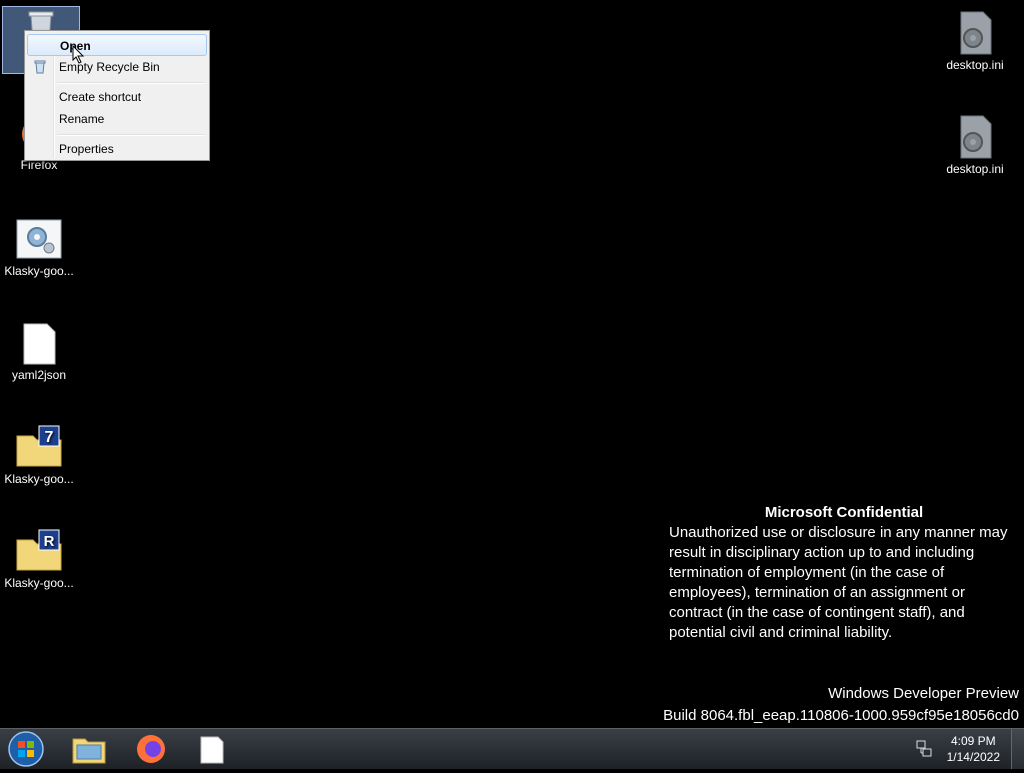 This screenshot has width=1024, height=773. What do you see at coordinates (117, 45) in the screenshot?
I see `menu-item-open: Open` at bounding box center [117, 45].